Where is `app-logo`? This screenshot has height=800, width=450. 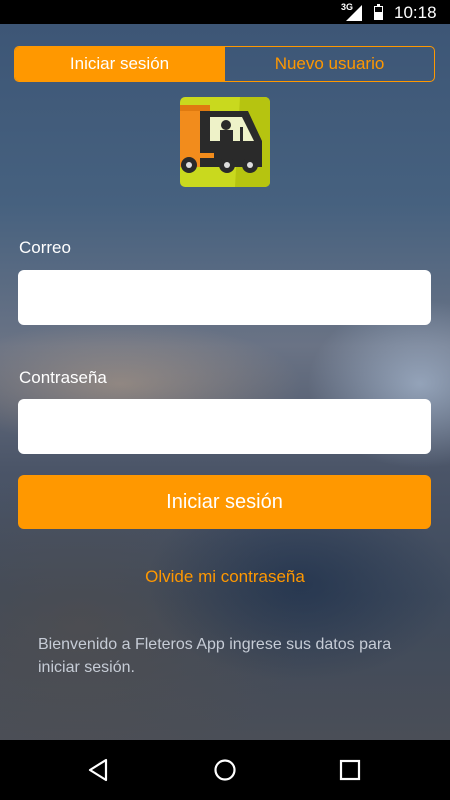
app-logo is located at coordinates (225, 142).